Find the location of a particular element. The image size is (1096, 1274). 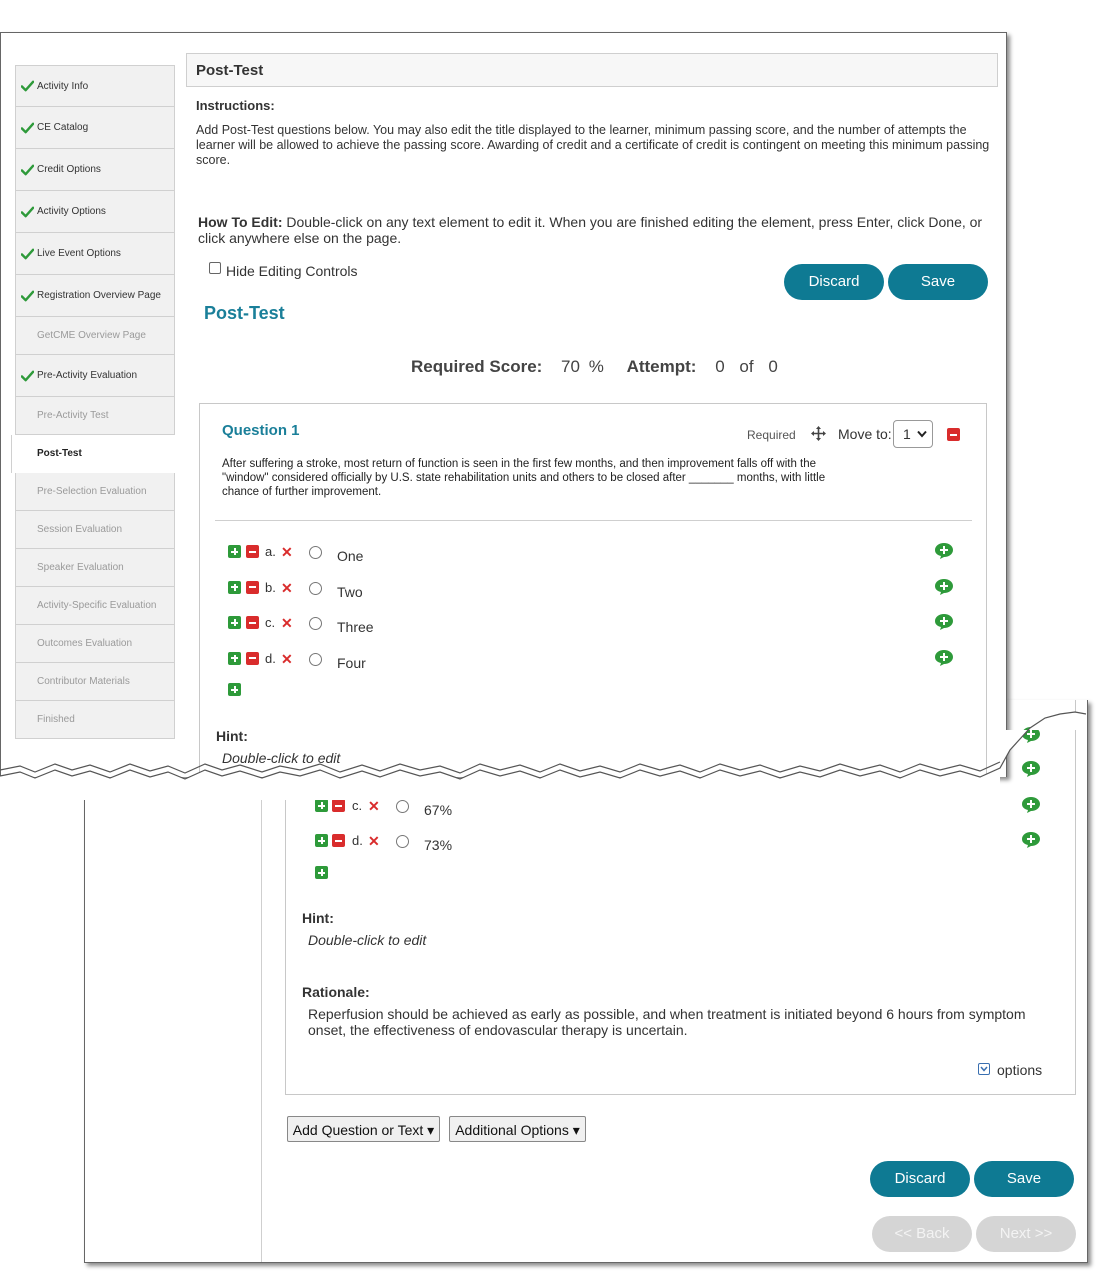

option-text: One is located at coordinates (350, 556).